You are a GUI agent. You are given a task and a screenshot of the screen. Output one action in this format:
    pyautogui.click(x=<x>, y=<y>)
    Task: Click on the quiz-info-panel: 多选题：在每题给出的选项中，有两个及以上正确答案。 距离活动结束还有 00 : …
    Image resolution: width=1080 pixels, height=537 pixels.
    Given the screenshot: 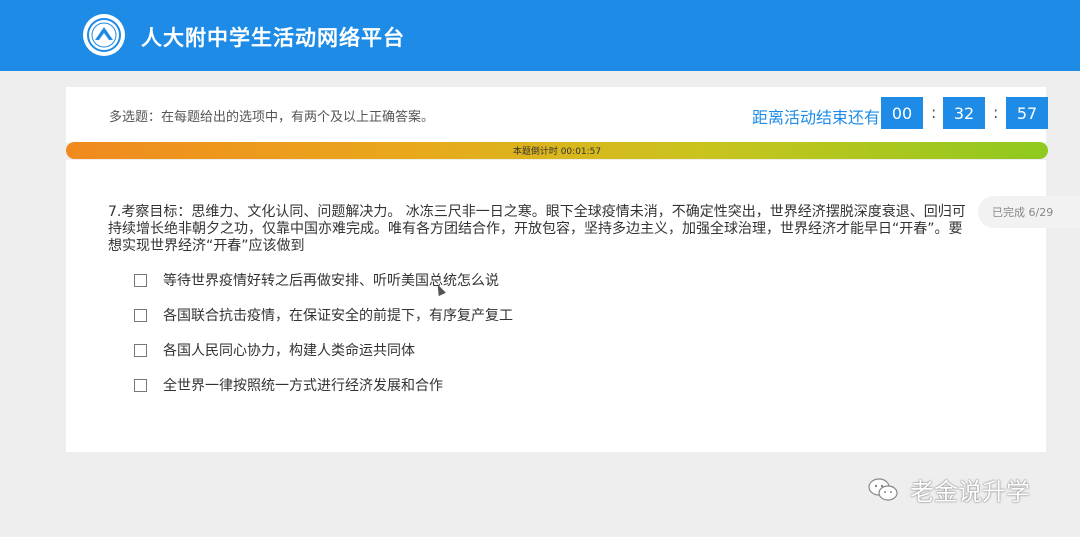 What is the action you would take?
    pyautogui.click(x=557, y=115)
    